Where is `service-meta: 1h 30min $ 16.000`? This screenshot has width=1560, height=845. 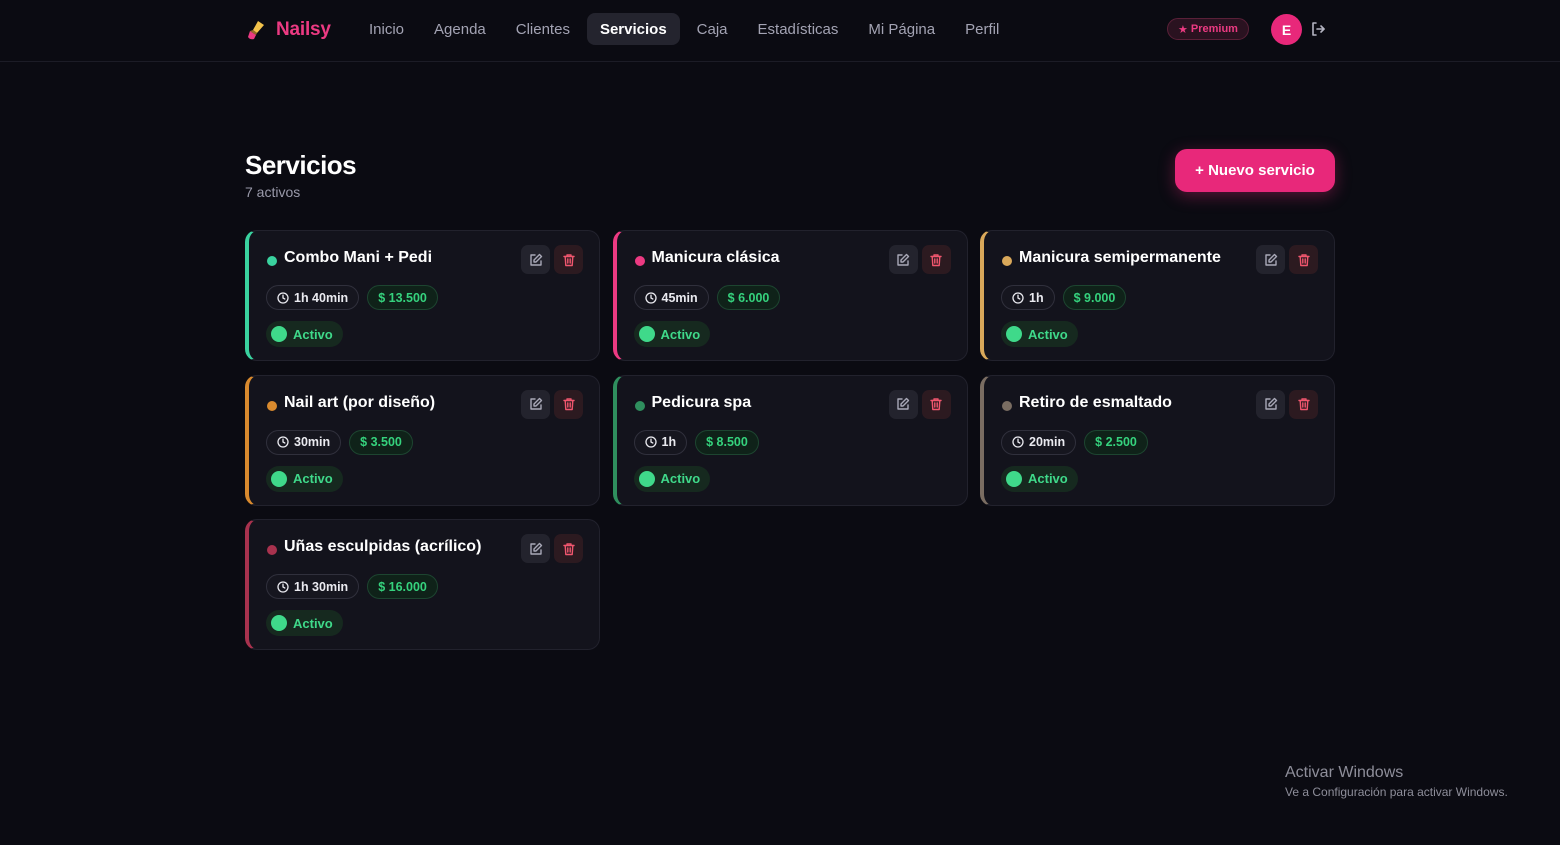 service-meta: 1h 30min $ 16.000 is located at coordinates (352, 586).